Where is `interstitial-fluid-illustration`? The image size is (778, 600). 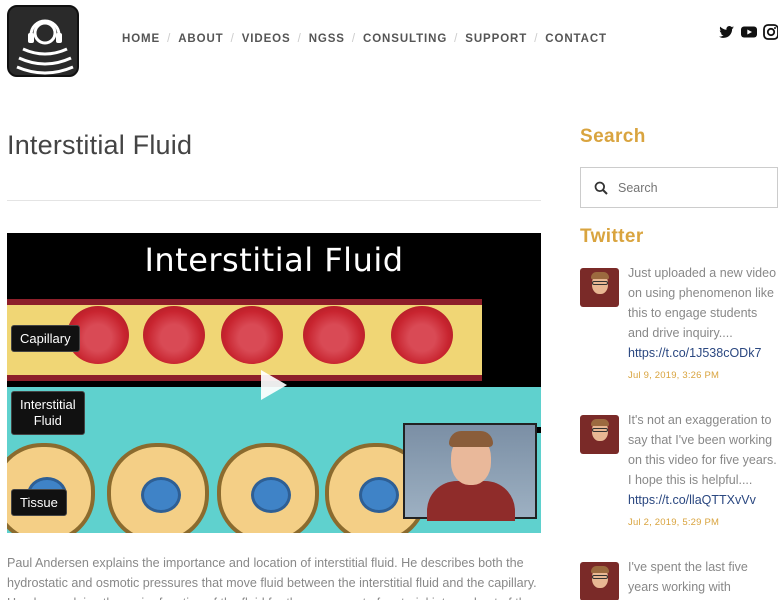 interstitial-fluid-illustration is located at coordinates (511, 407).